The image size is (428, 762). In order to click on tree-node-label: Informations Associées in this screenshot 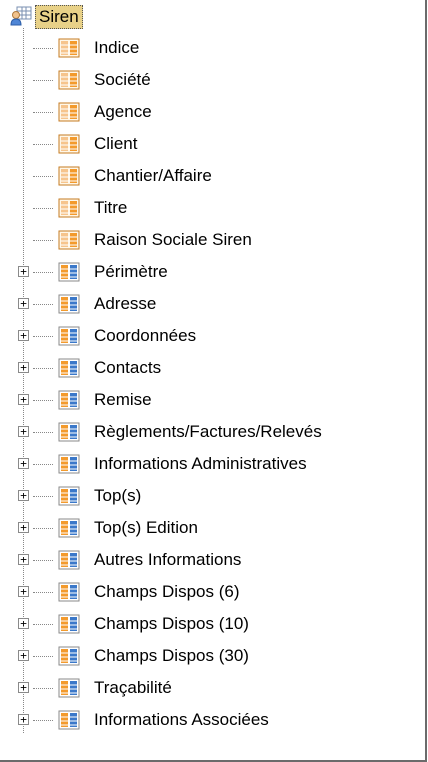, I will do `click(181, 719)`.